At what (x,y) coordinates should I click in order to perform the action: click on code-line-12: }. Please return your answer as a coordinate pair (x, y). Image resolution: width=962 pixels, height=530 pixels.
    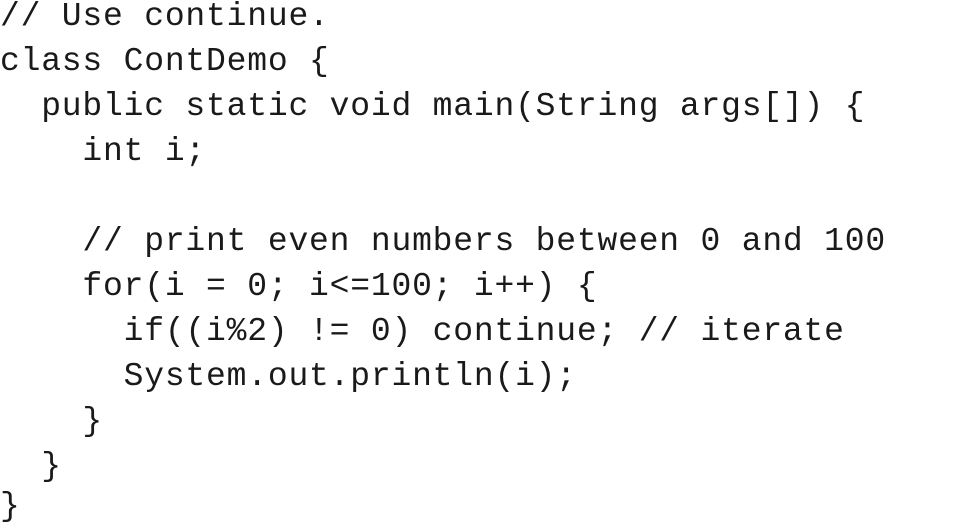
    Looking at the image, I should click on (10, 506).